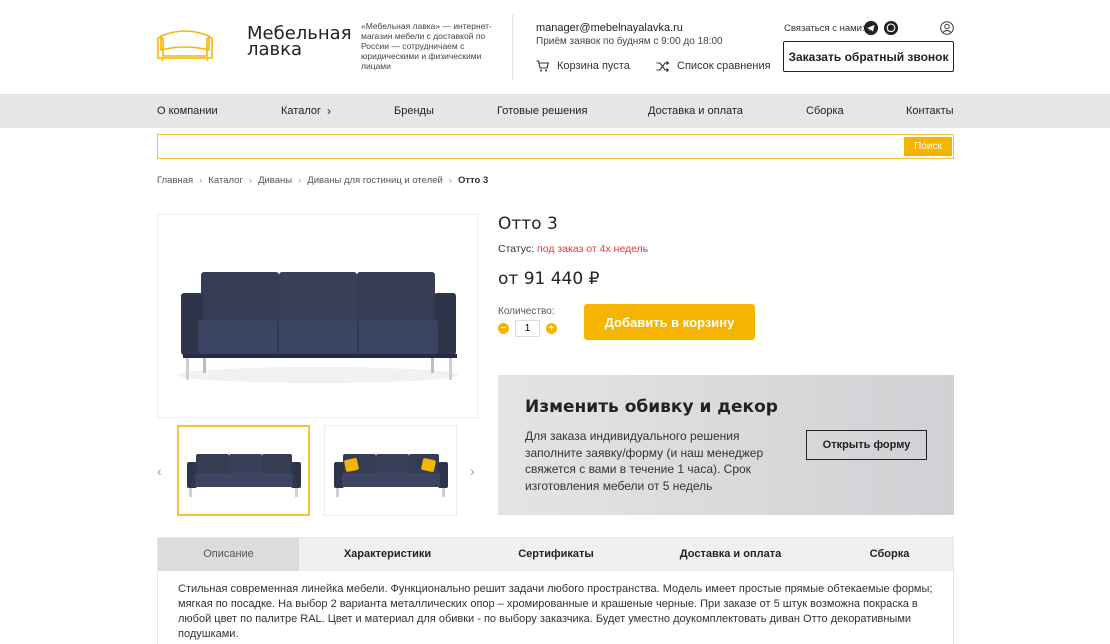  I want to click on cart-link: Корзина пуста, so click(583, 66).